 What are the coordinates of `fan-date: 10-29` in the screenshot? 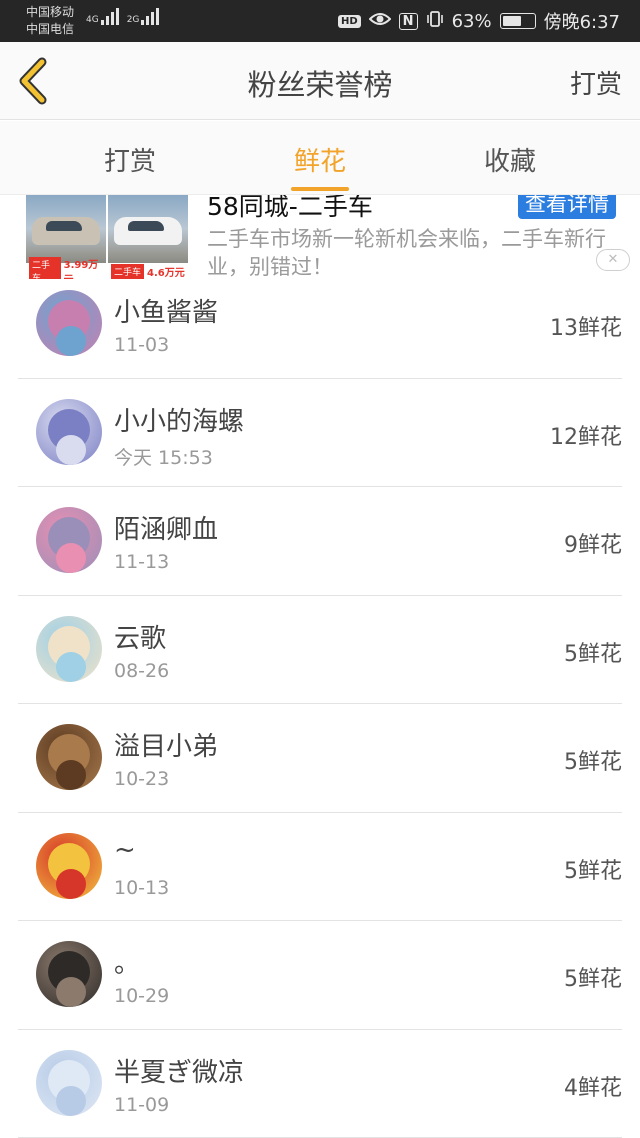 It's located at (142, 996).